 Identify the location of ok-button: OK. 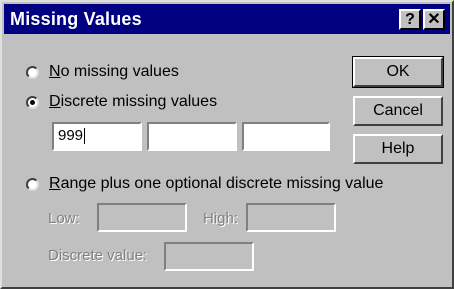
(398, 72).